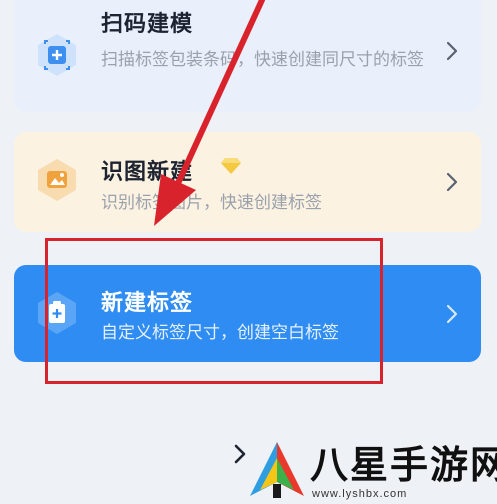 This screenshot has height=504, width=497. Describe the element at coordinates (147, 23) in the screenshot. I see `option-title: 扫码建模` at that location.